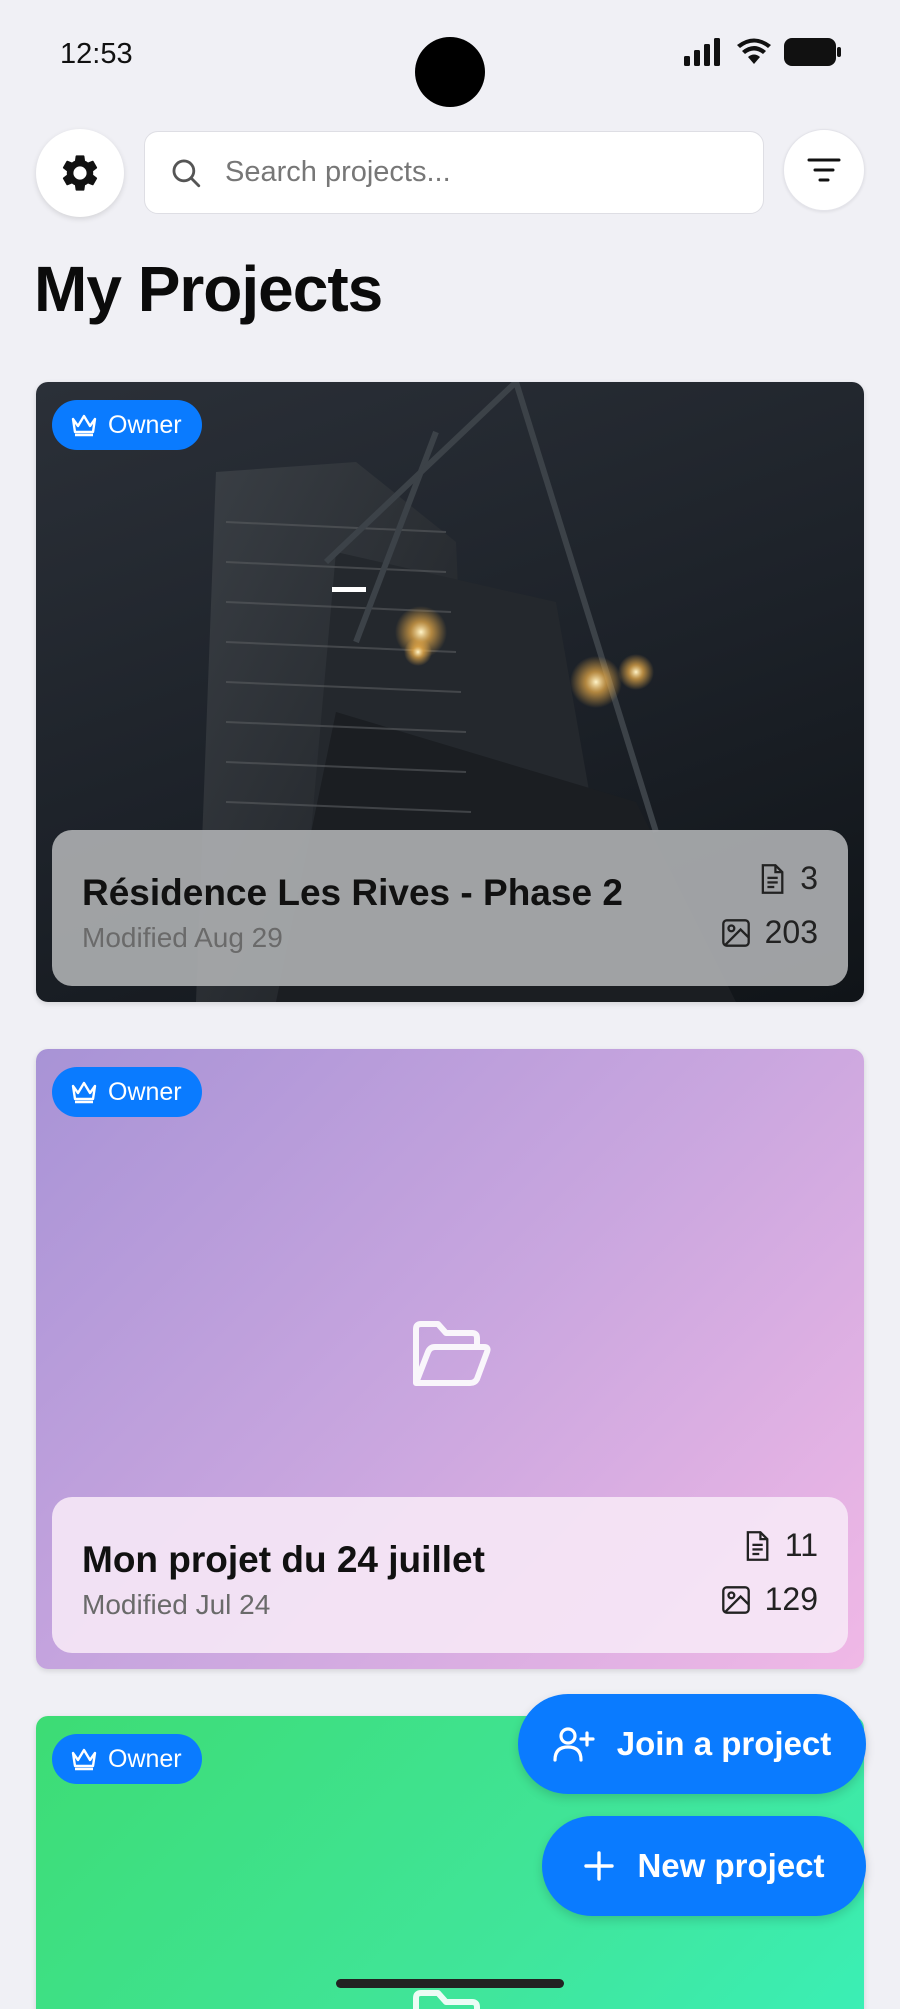 The height and width of the screenshot is (2009, 900). I want to click on home-indicator, so click(450, 1983).